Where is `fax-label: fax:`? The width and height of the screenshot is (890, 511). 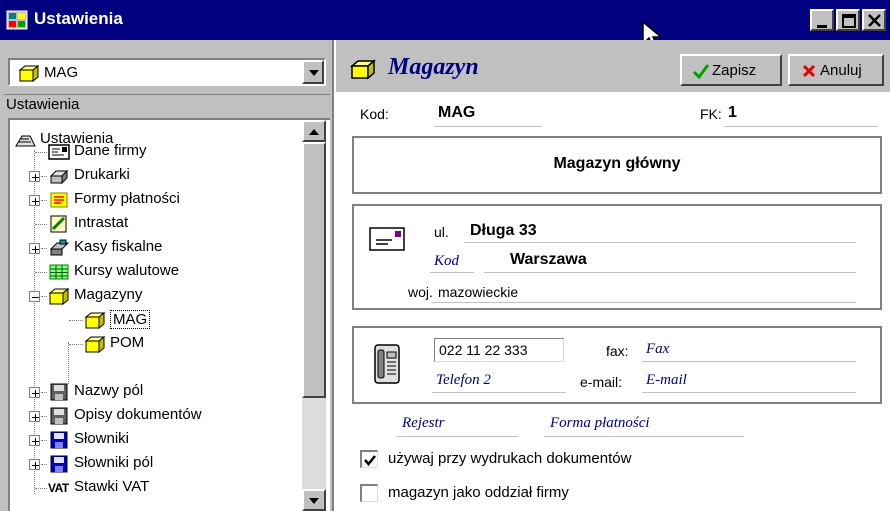
fax-label: fax: is located at coordinates (617, 351).